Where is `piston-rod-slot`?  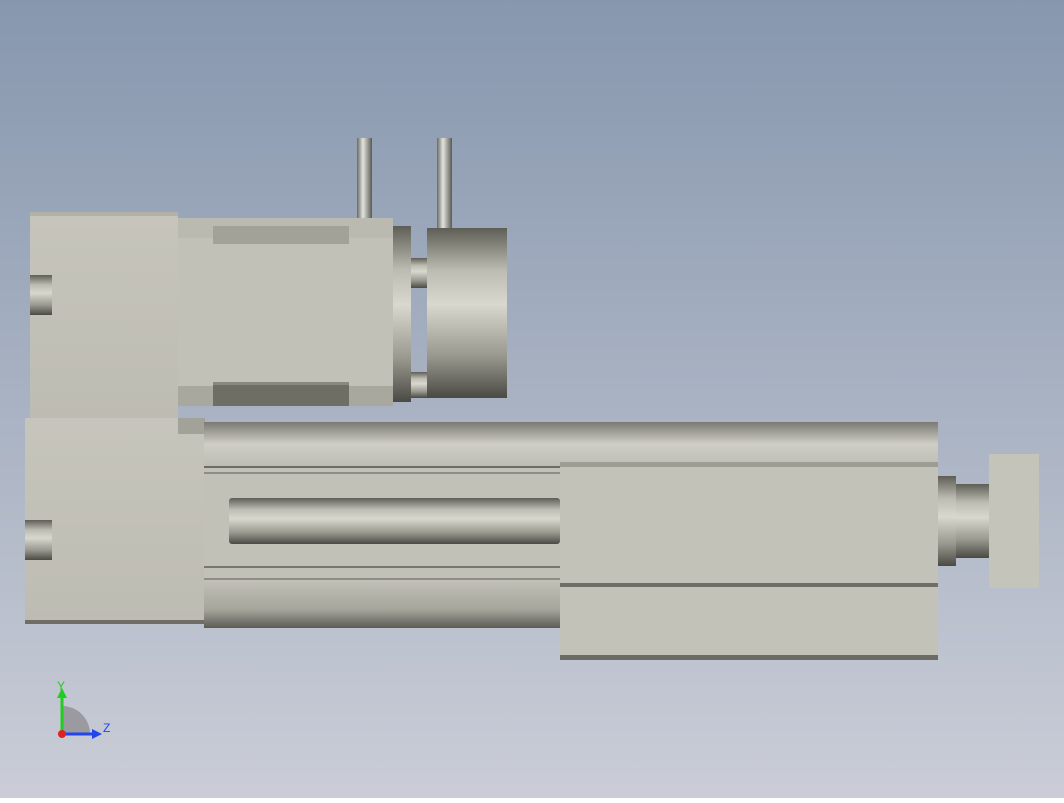
piston-rod-slot is located at coordinates (394, 521).